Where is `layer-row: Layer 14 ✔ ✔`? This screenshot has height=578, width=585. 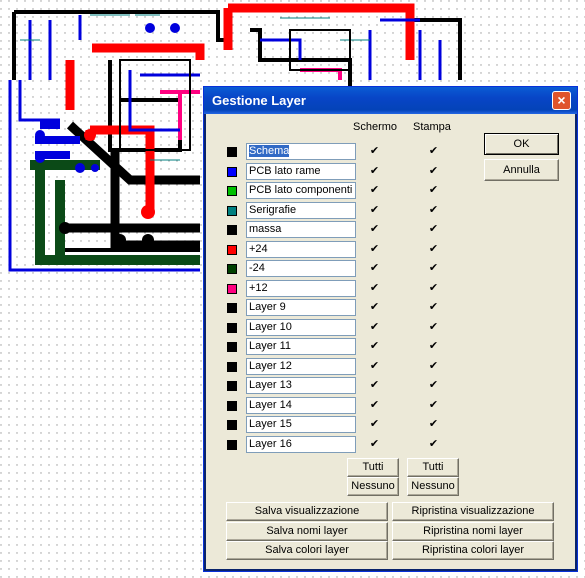
layer-row: Layer 14 ✔ ✔ is located at coordinates (339, 405).